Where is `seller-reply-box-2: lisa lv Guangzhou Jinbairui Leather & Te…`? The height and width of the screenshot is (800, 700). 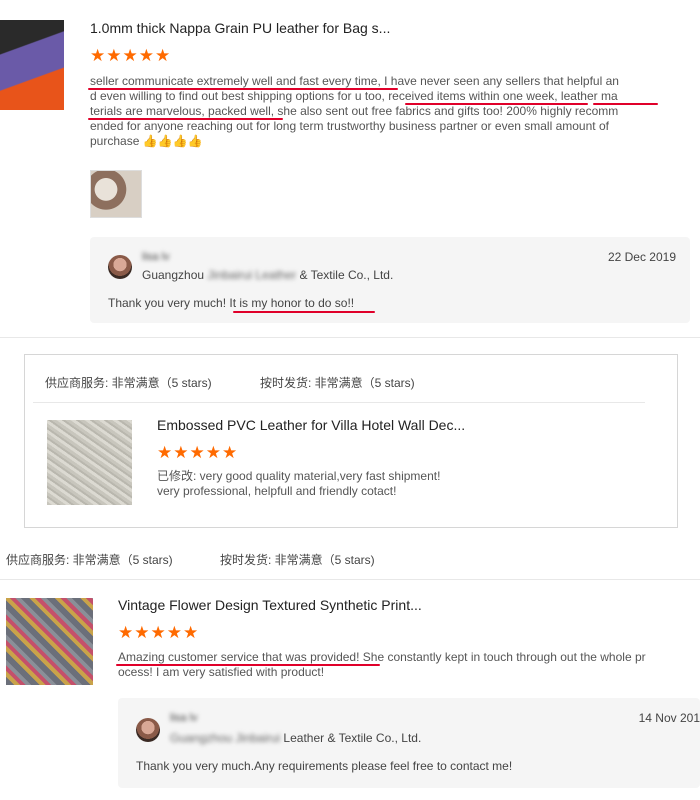
seller-reply-box-2: lisa lv Guangzhou Jinbairui Leather & Te… is located at coordinates (409, 743).